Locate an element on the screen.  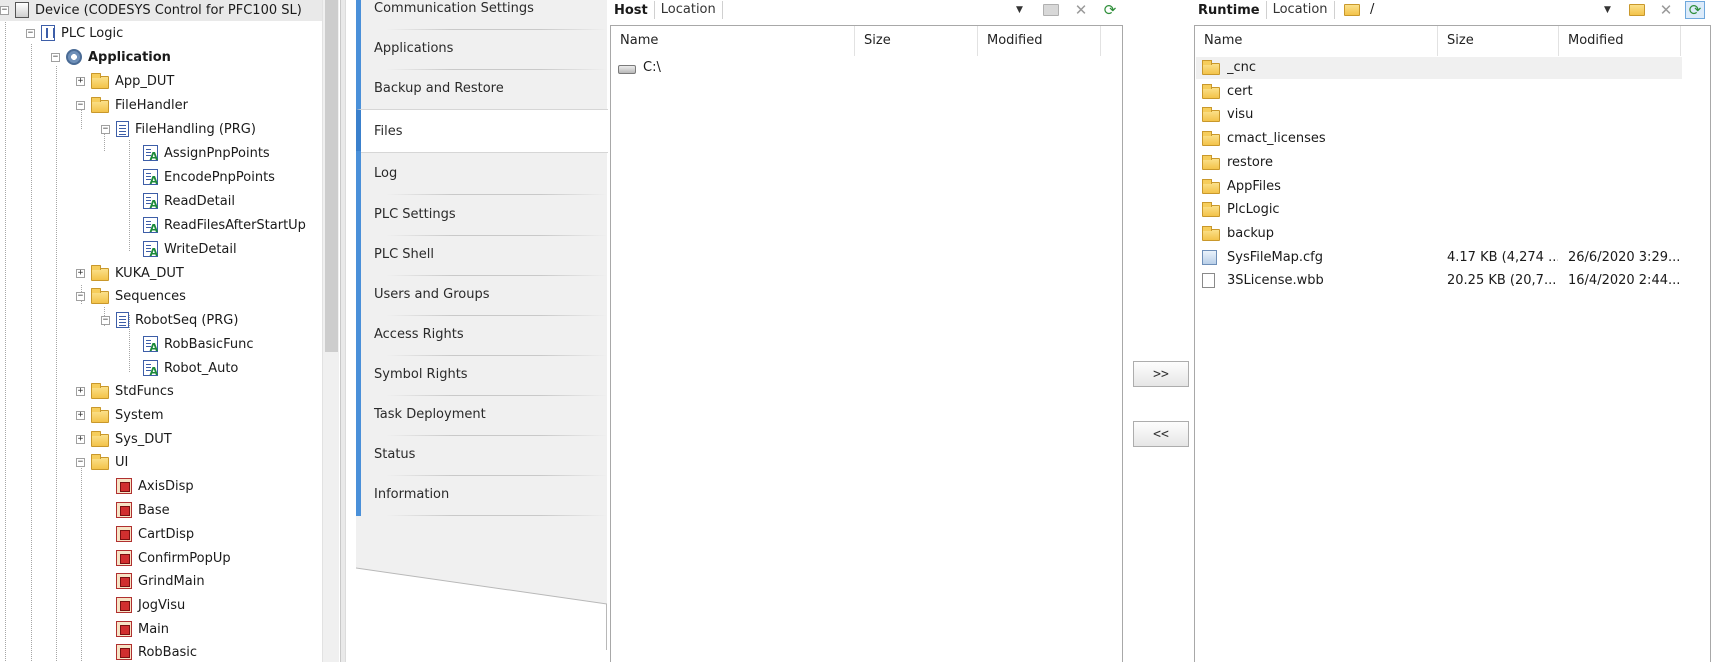
file-row: PlcLogic is located at coordinates (1439, 210).